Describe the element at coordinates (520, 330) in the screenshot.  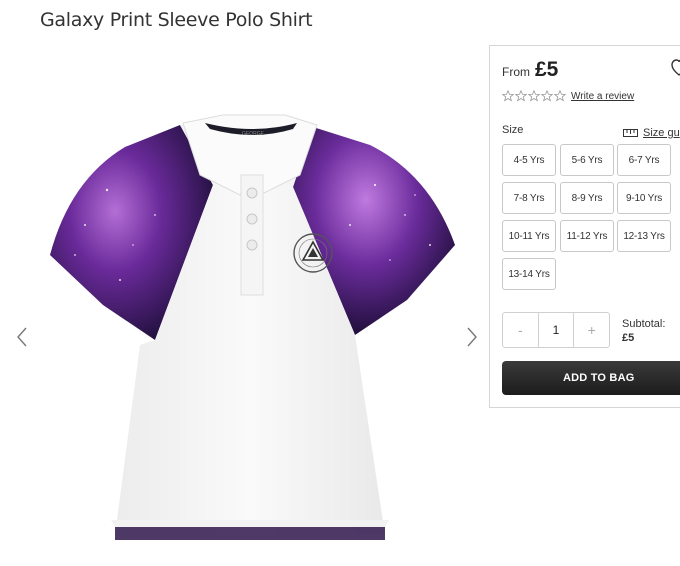
I see `quantity-decrease-button: -` at that location.